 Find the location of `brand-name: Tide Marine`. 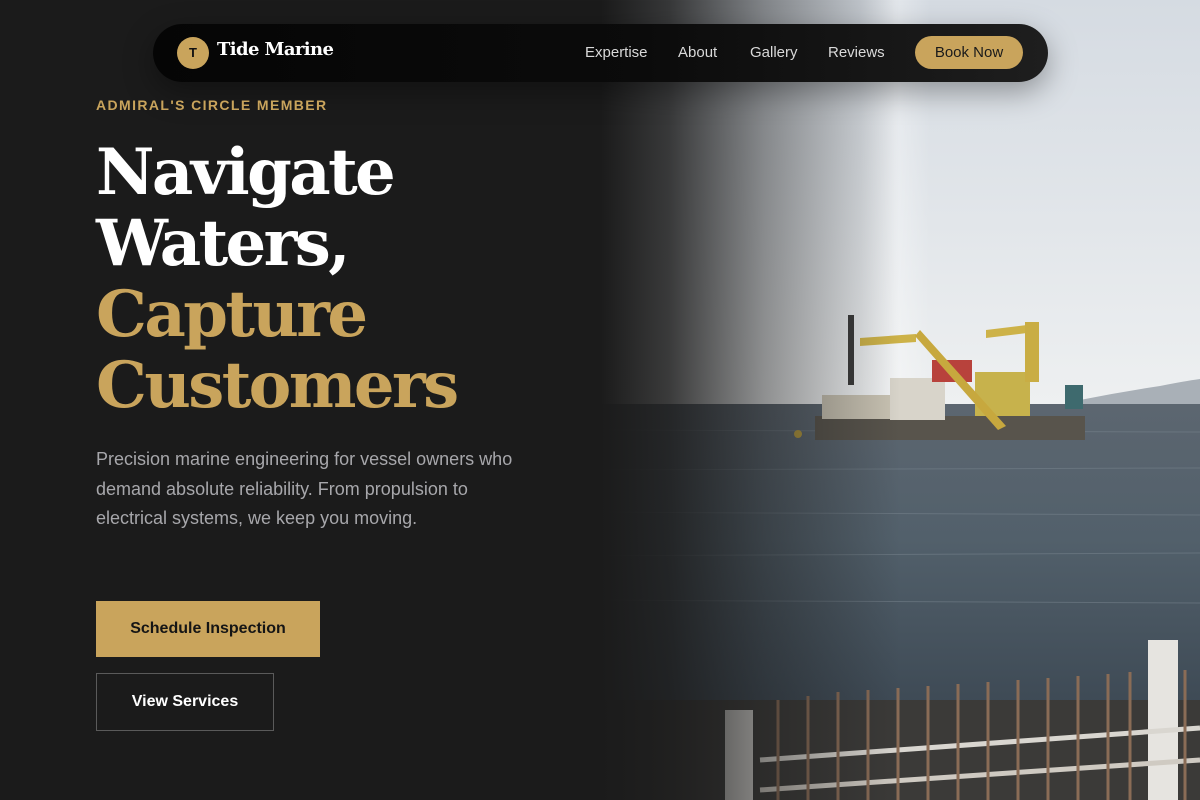

brand-name: Tide Marine is located at coordinates (275, 49).